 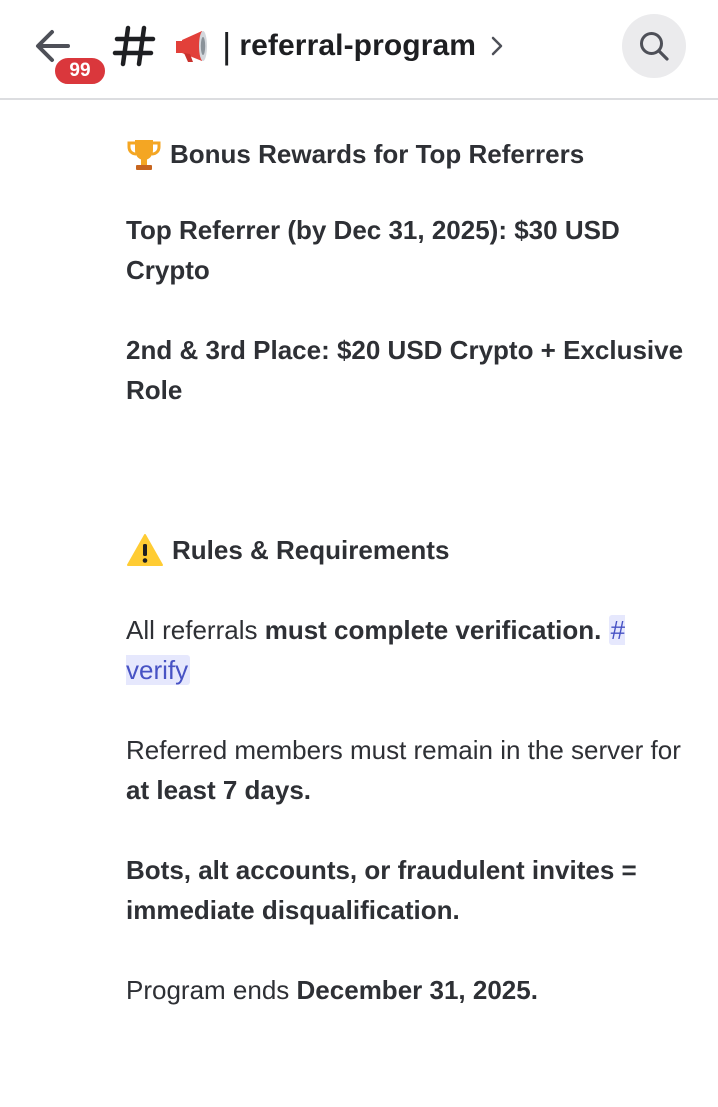 What do you see at coordinates (433, 630) in the screenshot?
I see `rule-verification-bold: must complete verification.` at bounding box center [433, 630].